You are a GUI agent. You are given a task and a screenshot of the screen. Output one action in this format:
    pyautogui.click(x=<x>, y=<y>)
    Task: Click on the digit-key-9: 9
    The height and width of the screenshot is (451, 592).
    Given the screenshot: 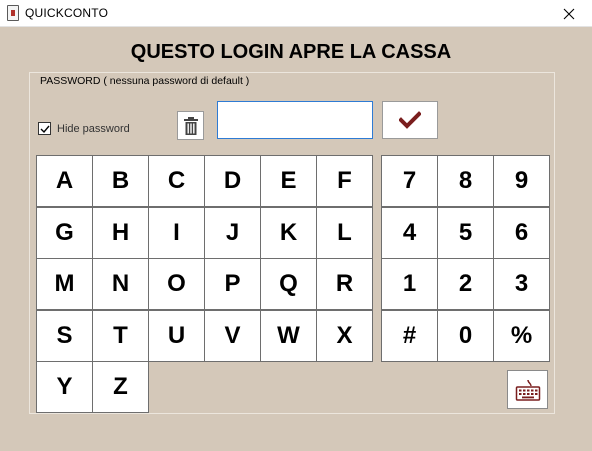 What is the action you would take?
    pyautogui.click(x=521, y=181)
    